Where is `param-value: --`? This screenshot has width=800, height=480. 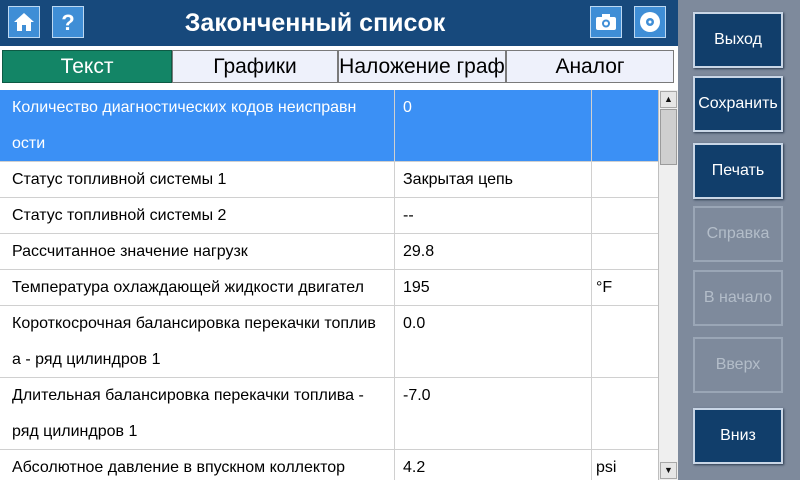 param-value: -- is located at coordinates (492, 215).